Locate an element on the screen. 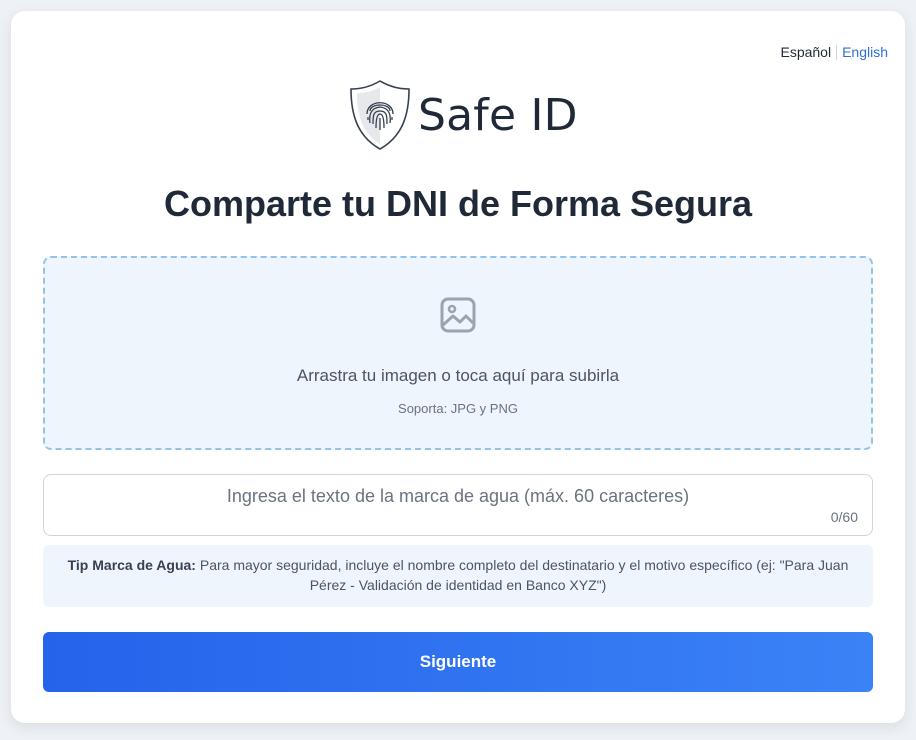 This screenshot has height=740, width=916. page-title: Comparte tu DNI de Forma Segura is located at coordinates (458, 203).